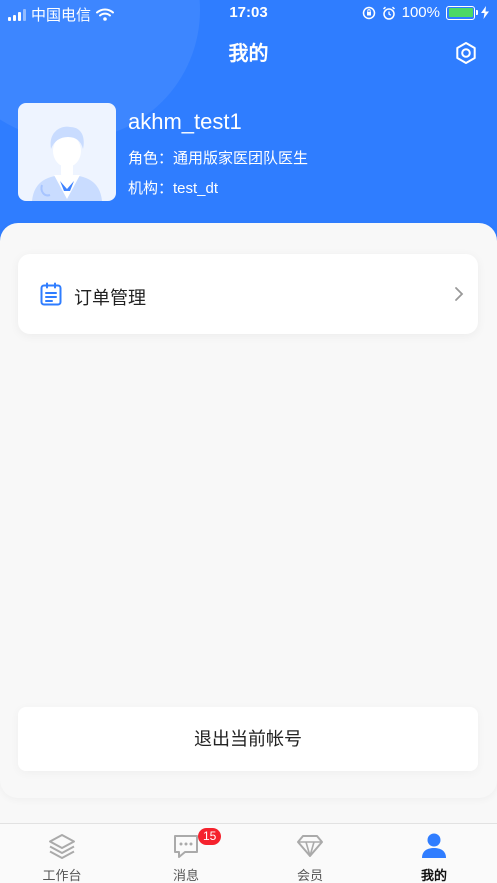  Describe the element at coordinates (459, 294) in the screenshot. I see `chevron-right-icon` at that location.